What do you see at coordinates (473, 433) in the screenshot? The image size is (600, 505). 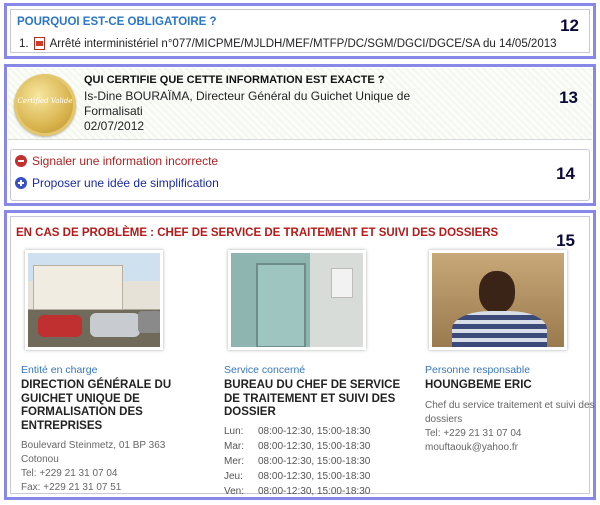 I see `person-tel: Tel: +229 21 31 07 04` at bounding box center [473, 433].